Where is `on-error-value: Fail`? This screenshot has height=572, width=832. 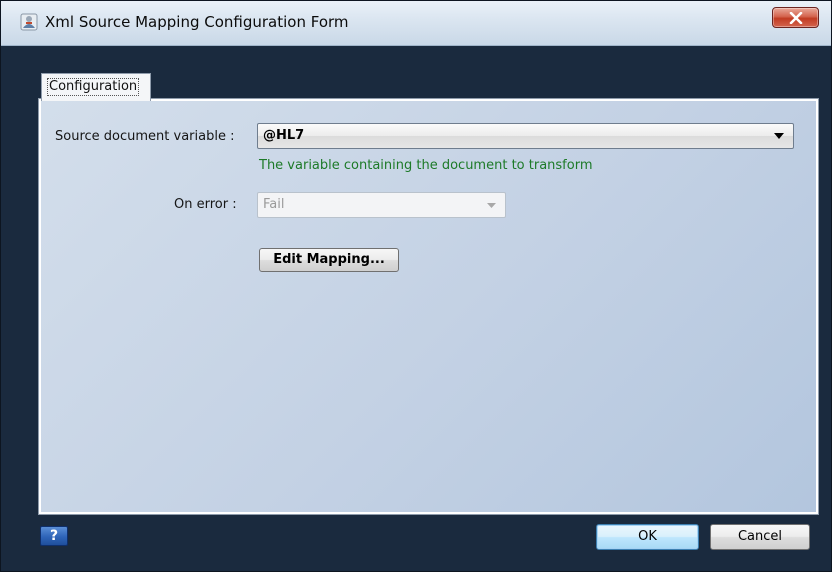
on-error-value: Fail is located at coordinates (274, 204).